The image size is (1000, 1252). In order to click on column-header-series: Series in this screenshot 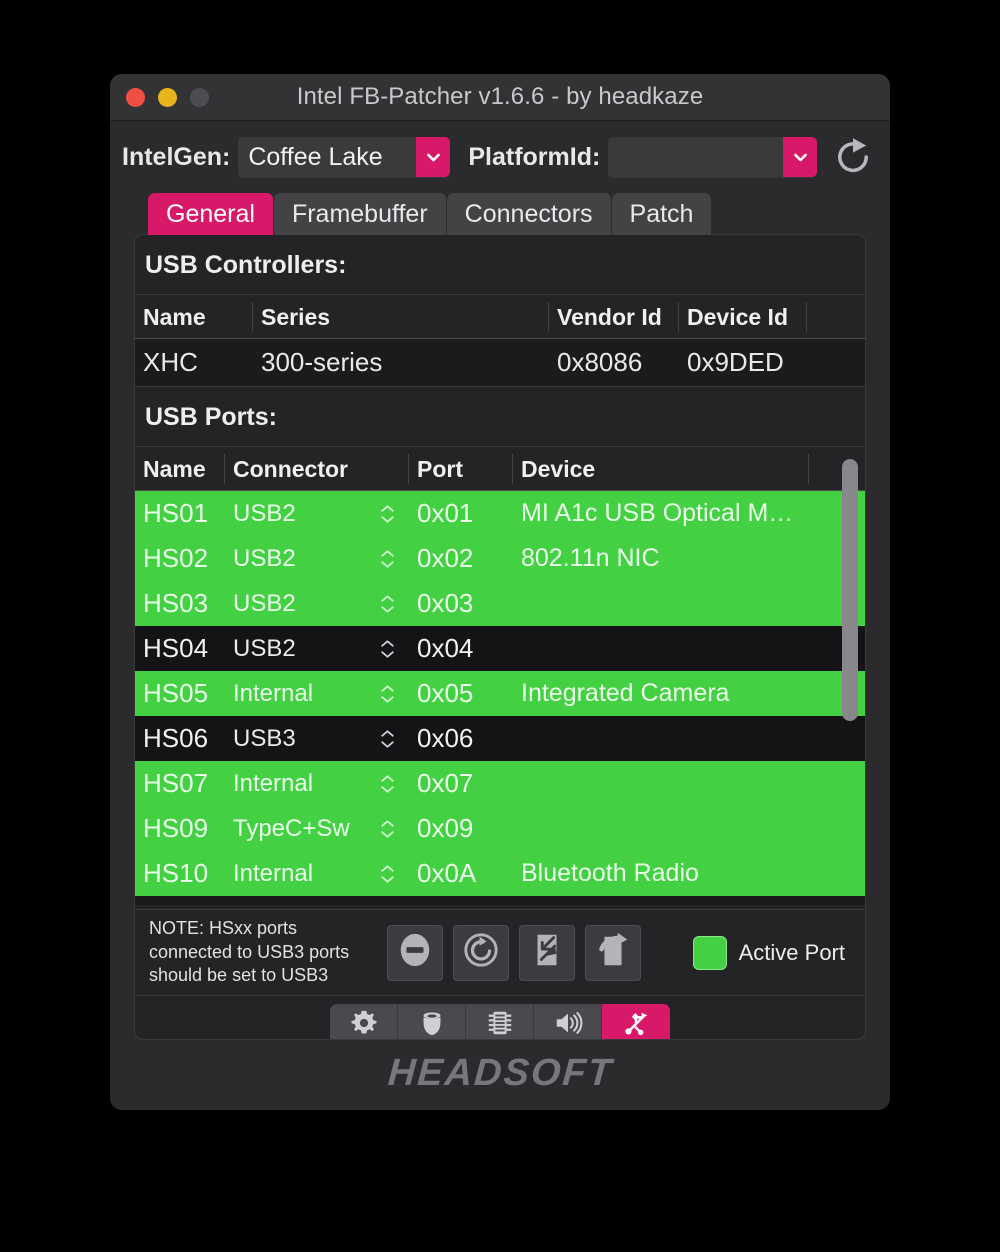, I will do `click(401, 316)`.